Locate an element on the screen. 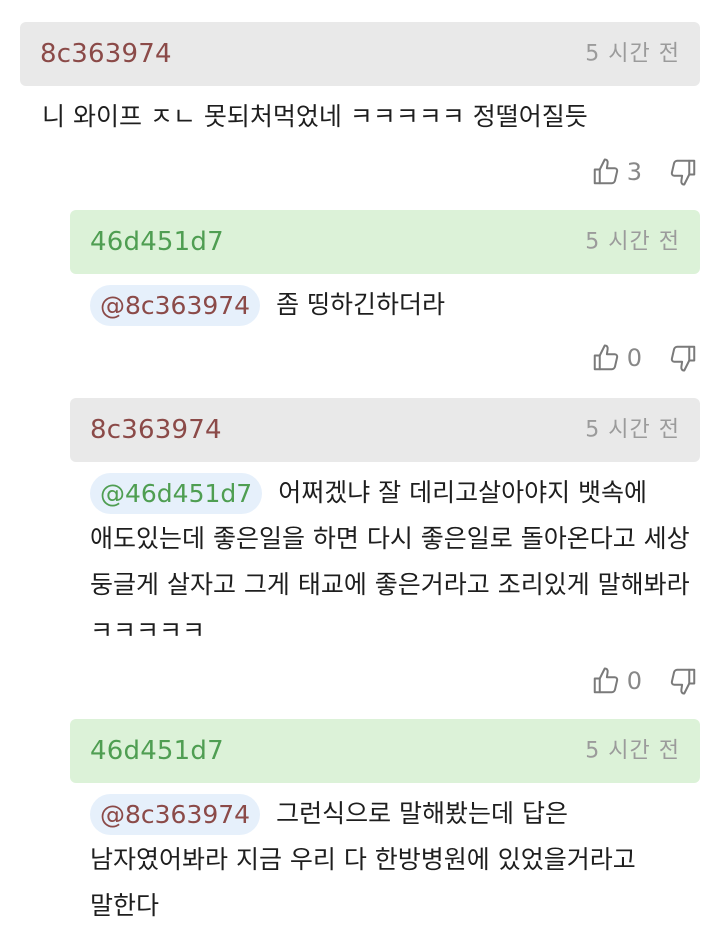 The height and width of the screenshot is (929, 720). vote-actions: 3 is located at coordinates (644, 172).